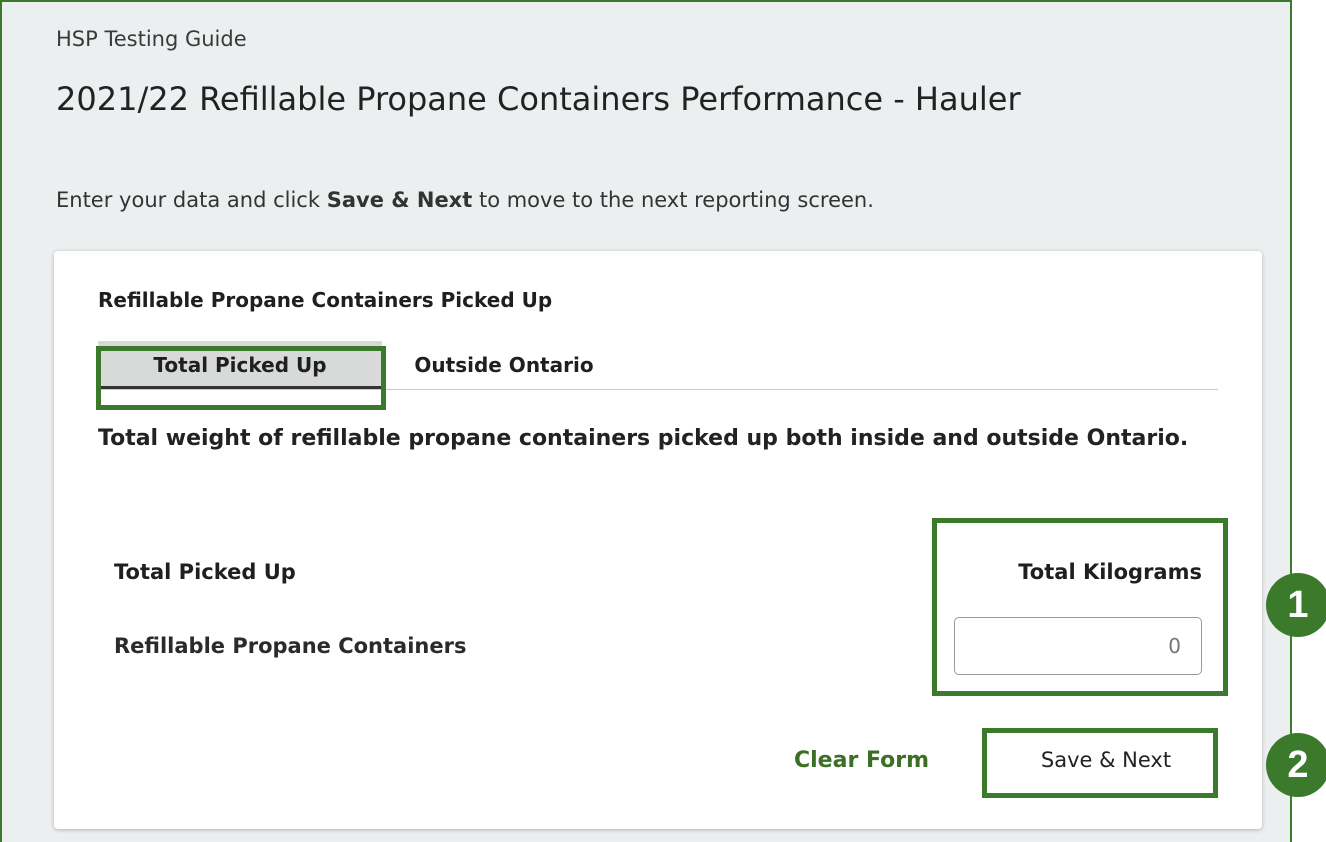 The width and height of the screenshot is (1326, 842). Describe the element at coordinates (240, 365) in the screenshot. I see `tab-total-picked-up: Total Picked Up` at that location.